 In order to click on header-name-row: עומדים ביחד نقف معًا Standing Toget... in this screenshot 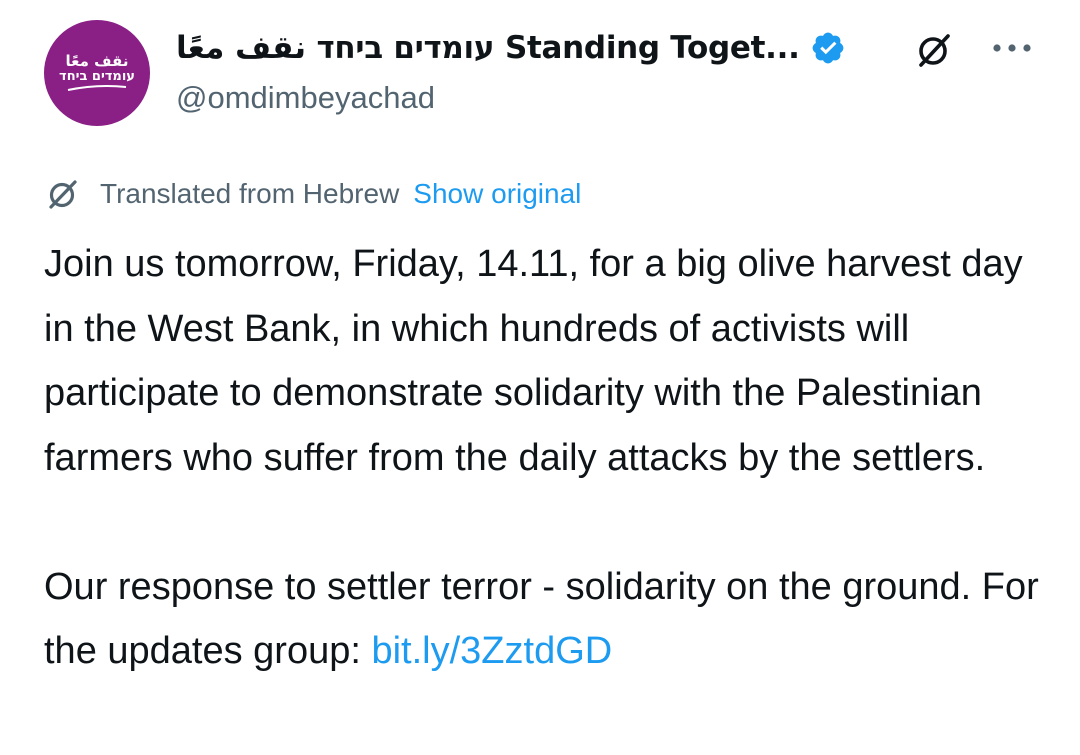, I will do `click(511, 48)`.